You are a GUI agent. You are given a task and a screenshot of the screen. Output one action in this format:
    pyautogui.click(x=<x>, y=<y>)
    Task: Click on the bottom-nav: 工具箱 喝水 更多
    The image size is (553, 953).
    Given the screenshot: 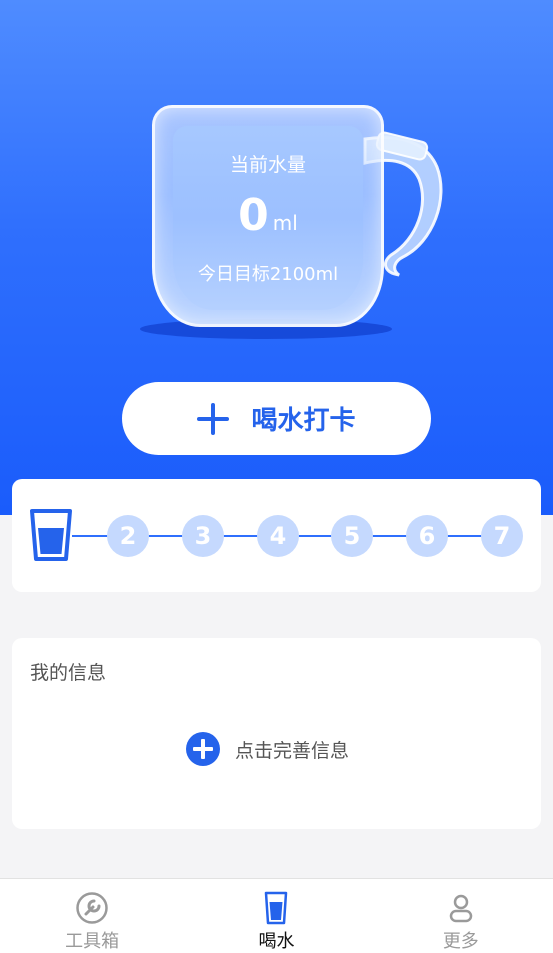 What is the action you would take?
    pyautogui.click(x=276, y=915)
    